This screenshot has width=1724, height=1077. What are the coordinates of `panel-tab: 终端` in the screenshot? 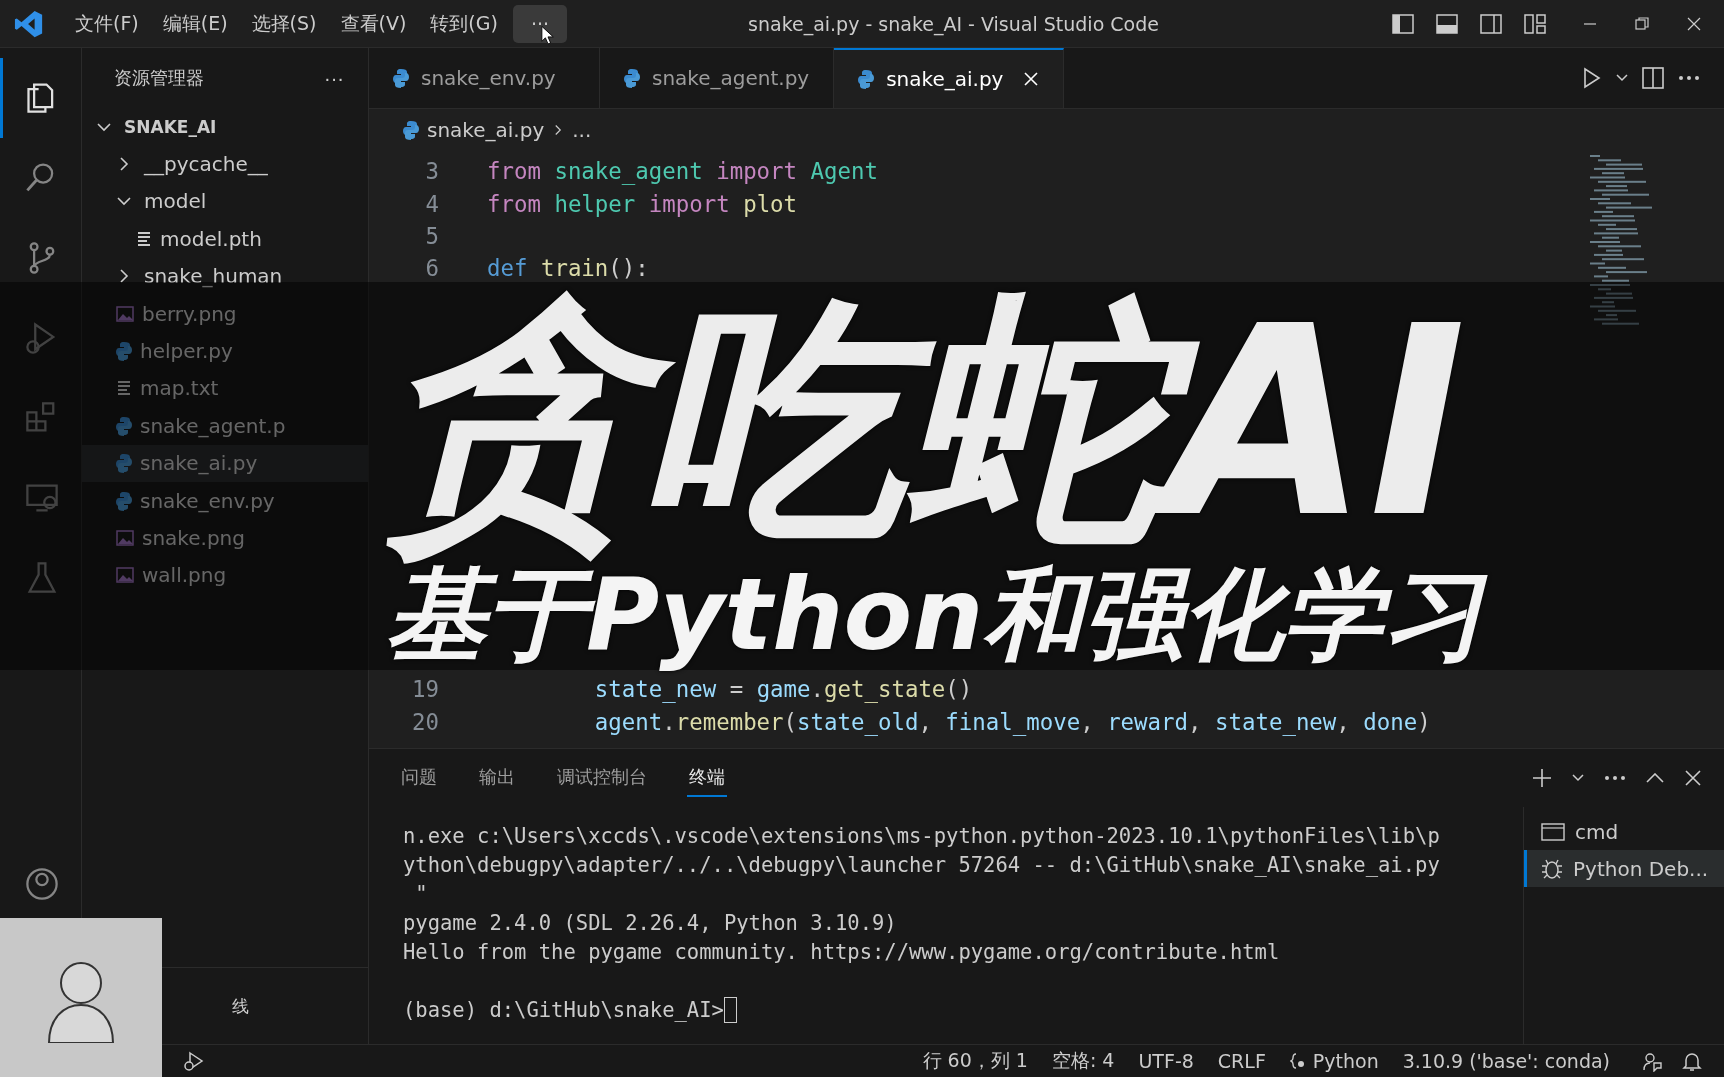 It's located at (707, 778).